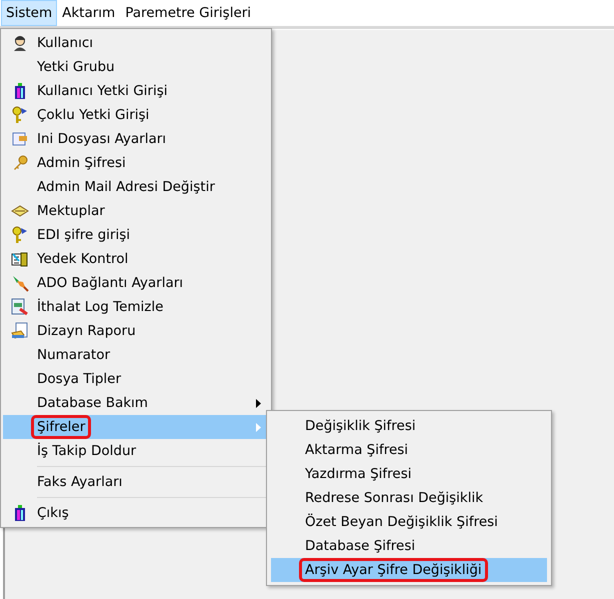 The width and height of the screenshot is (614, 599). I want to click on menu-item-label: Database Şifresi, so click(360, 546).